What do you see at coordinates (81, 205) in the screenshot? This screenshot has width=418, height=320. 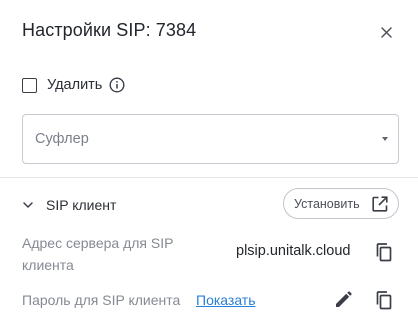 I see `sip-client-label: SIP клиент` at bounding box center [81, 205].